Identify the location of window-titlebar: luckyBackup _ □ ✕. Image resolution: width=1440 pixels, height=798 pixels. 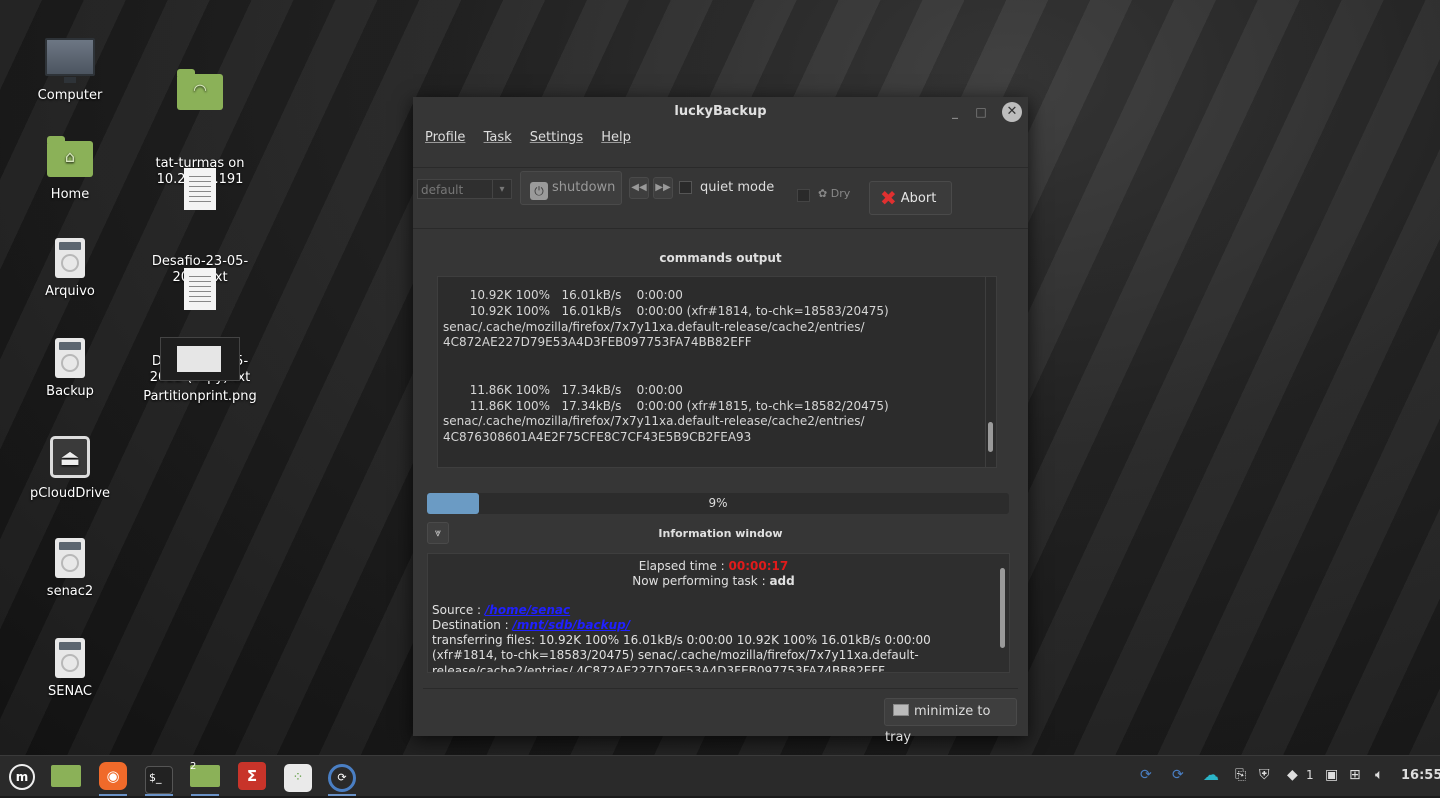
(720, 111).